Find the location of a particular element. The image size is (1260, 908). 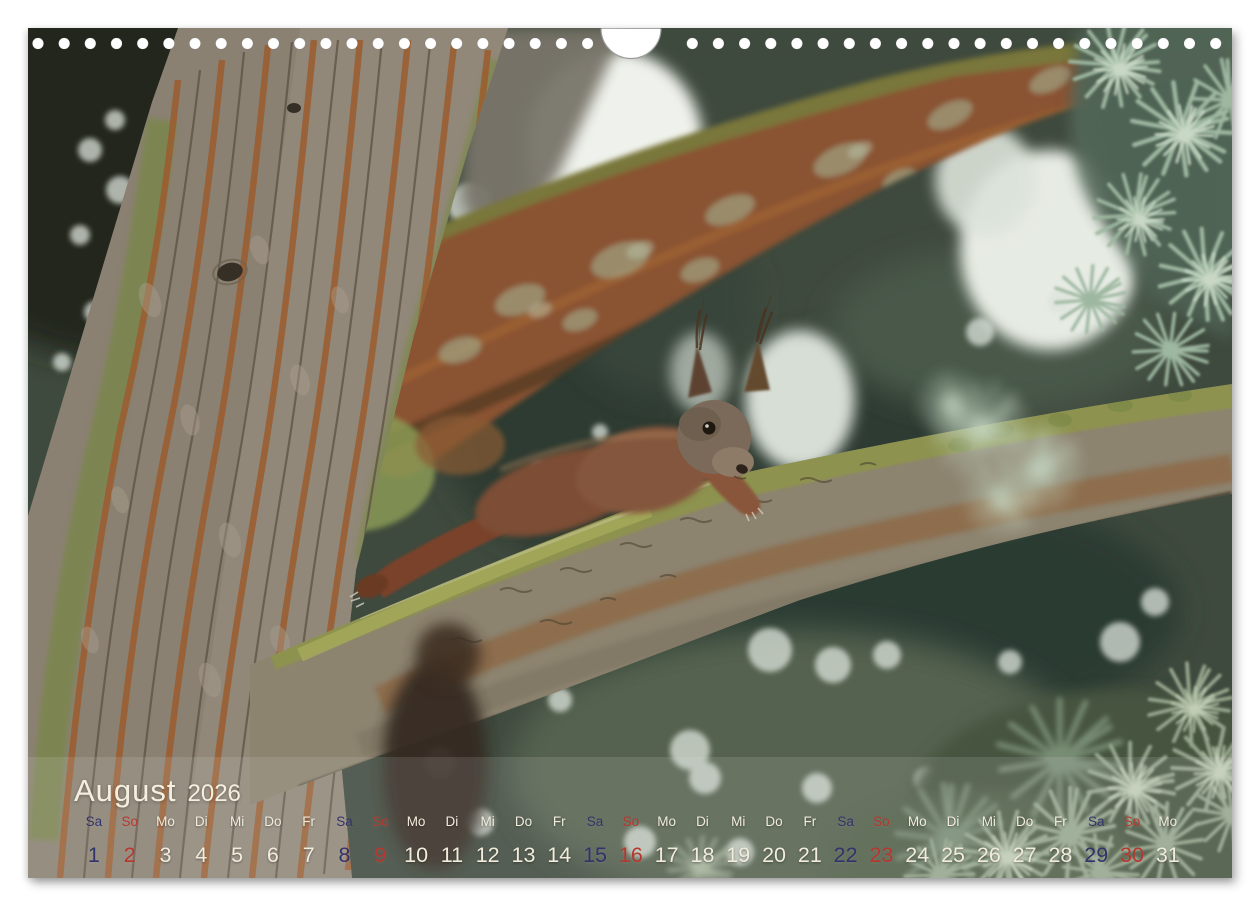

day-cell: Fr 28 is located at coordinates (1061, 839).